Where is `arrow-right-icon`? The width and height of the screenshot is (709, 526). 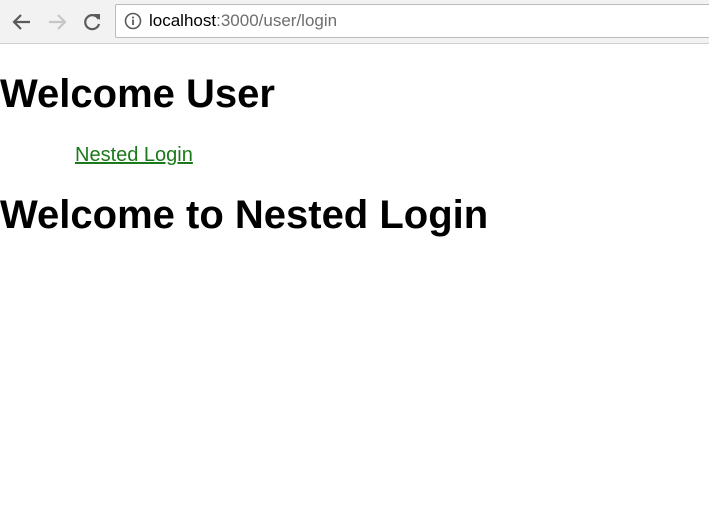 arrow-right-icon is located at coordinates (58, 22).